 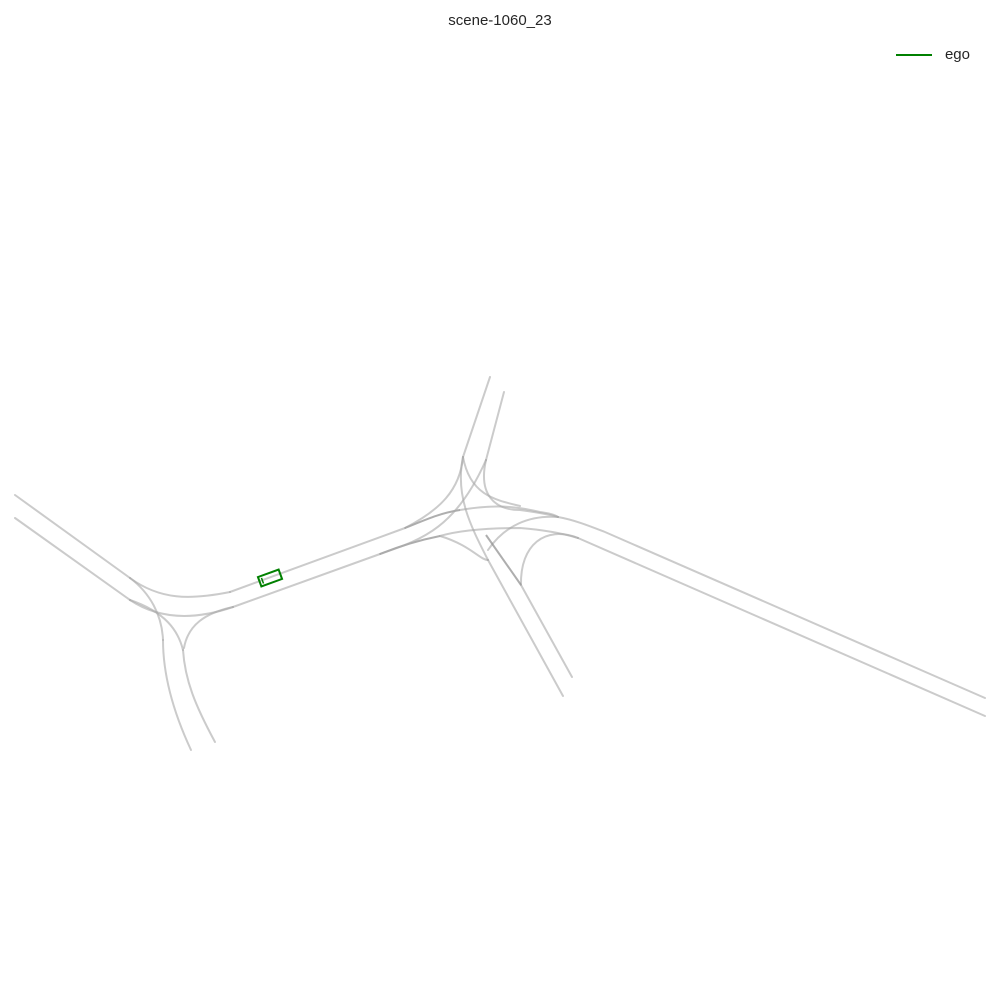 I want to click on lane-center-diag, so click(x=503, y=560).